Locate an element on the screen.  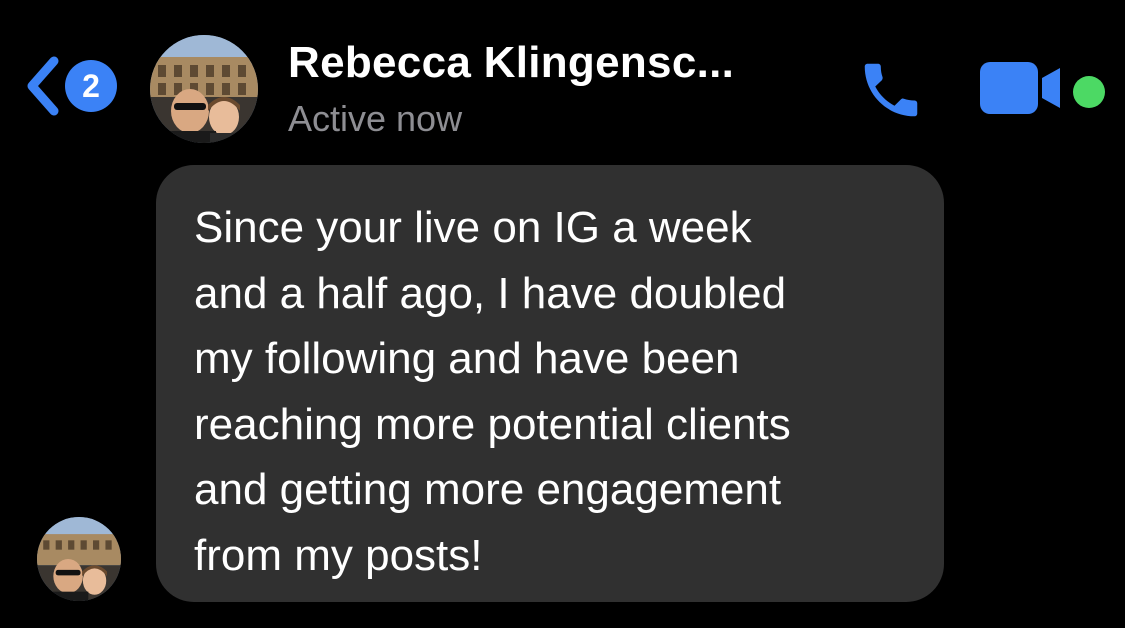
chevron-left-icon is located at coordinates (43, 86).